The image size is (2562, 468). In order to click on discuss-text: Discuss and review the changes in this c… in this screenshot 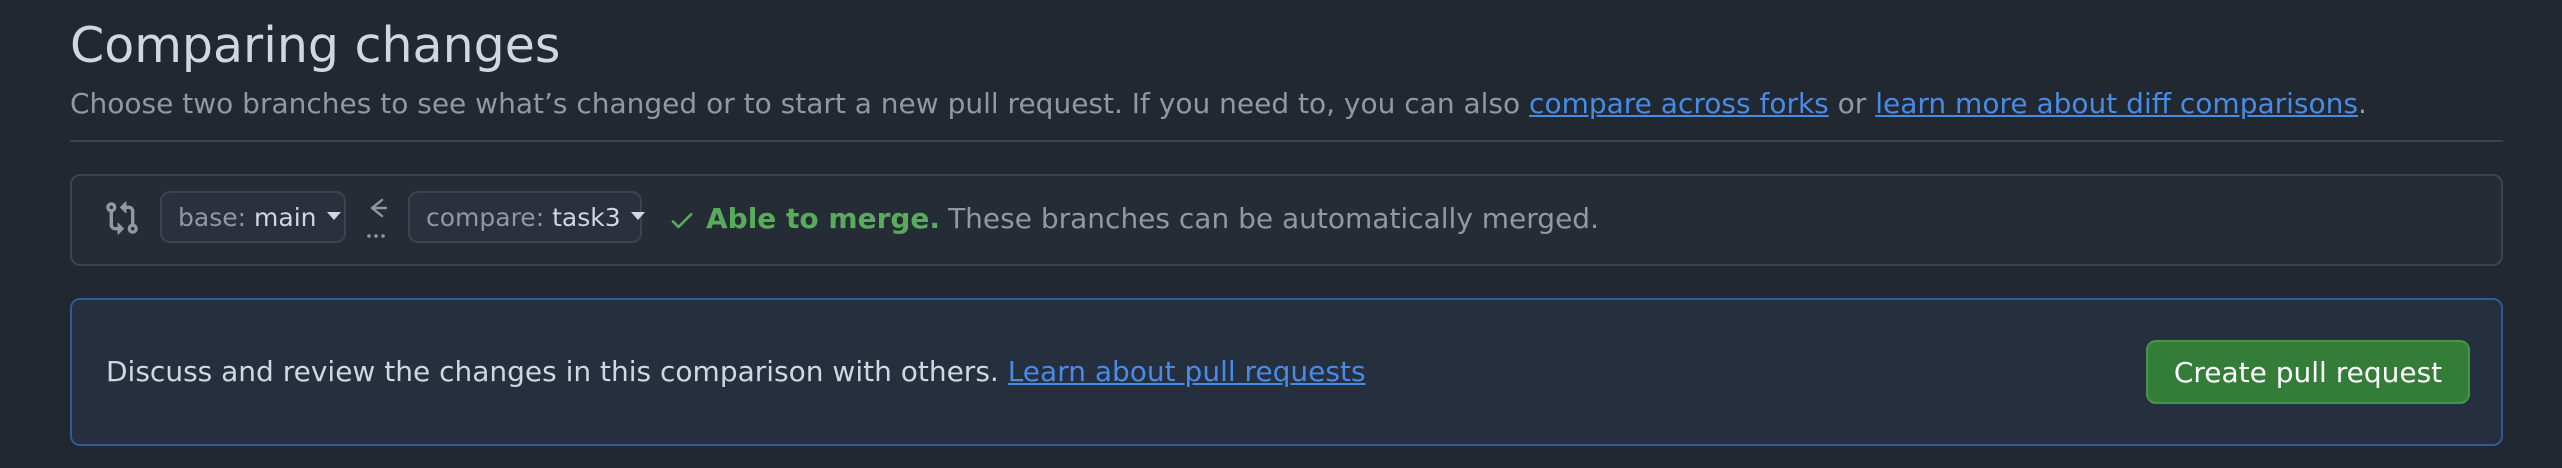, I will do `click(736, 372)`.